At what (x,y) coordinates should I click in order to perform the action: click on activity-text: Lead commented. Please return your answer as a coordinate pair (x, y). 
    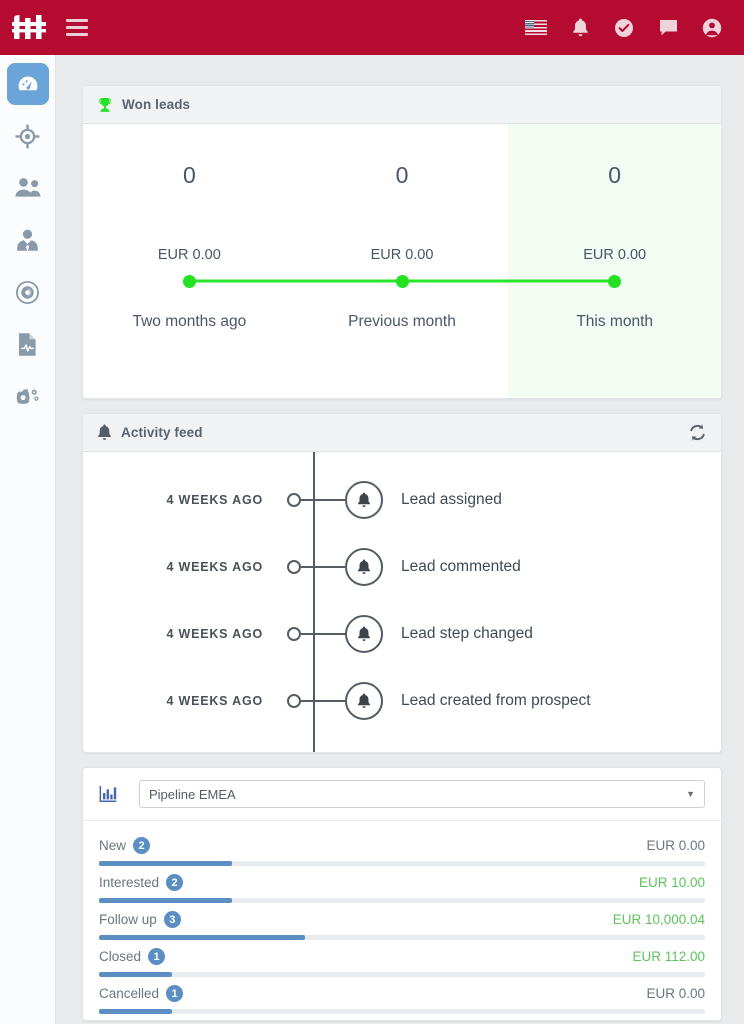
    Looking at the image, I should click on (461, 566).